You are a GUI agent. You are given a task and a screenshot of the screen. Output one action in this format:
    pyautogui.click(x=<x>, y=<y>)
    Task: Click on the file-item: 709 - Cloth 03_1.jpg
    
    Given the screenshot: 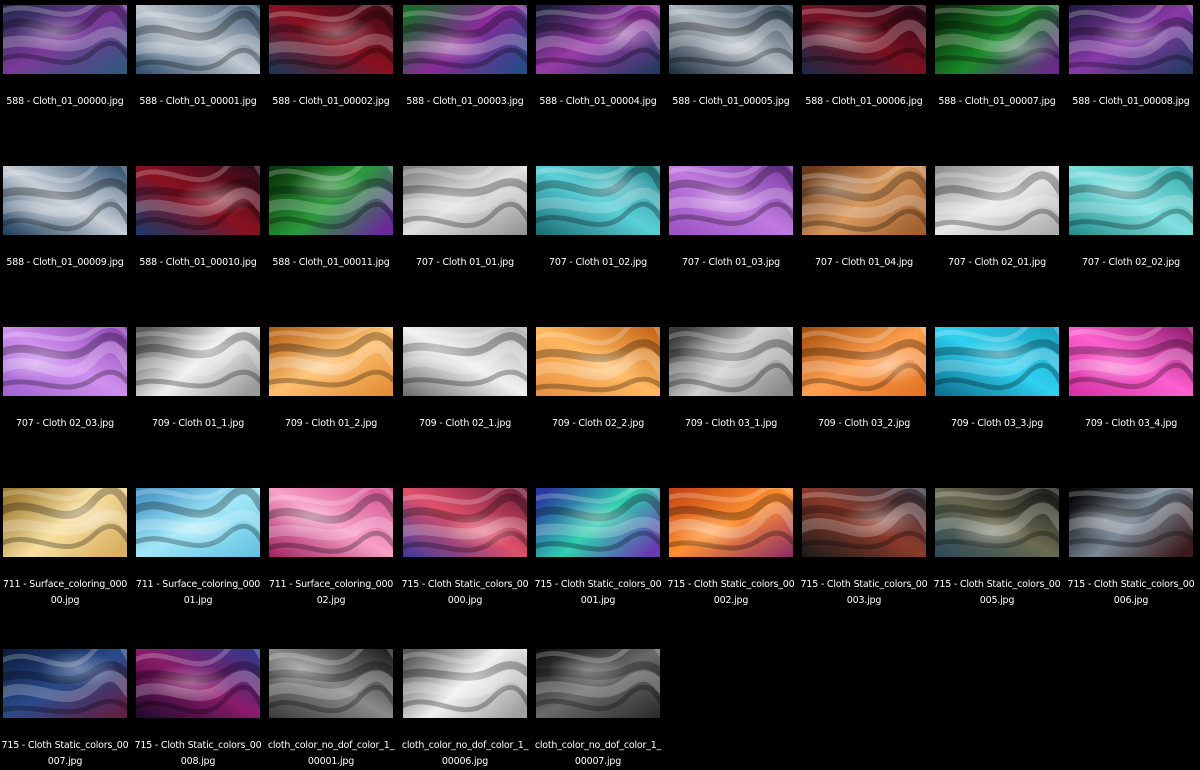 What is the action you would take?
    pyautogui.click(x=732, y=399)
    